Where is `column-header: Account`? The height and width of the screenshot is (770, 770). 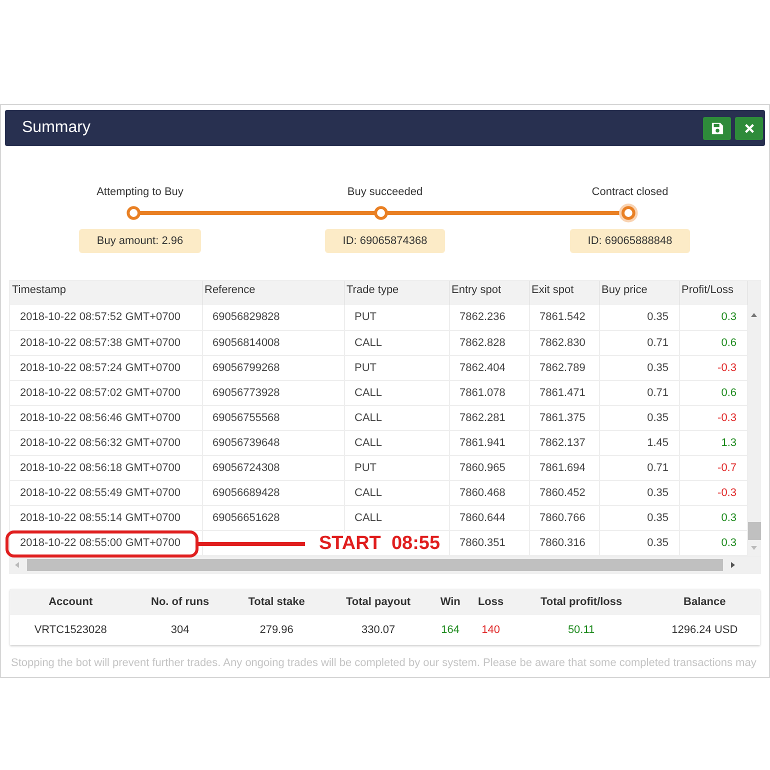
column-header: Account is located at coordinates (71, 601).